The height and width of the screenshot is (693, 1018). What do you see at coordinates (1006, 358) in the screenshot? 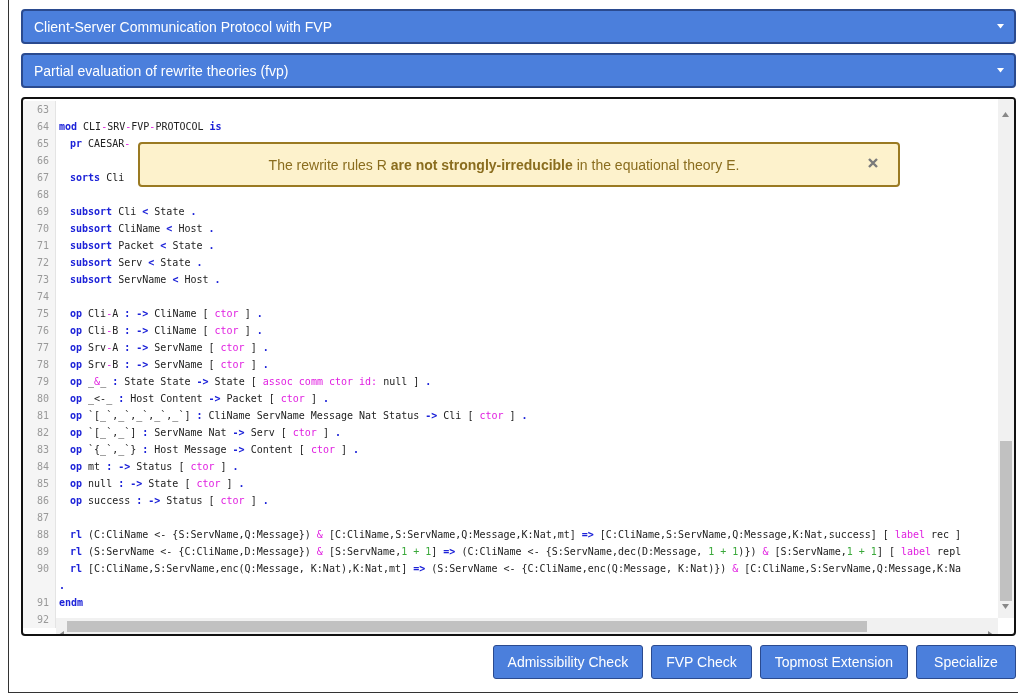
I see `vertical-scrollbar` at bounding box center [1006, 358].